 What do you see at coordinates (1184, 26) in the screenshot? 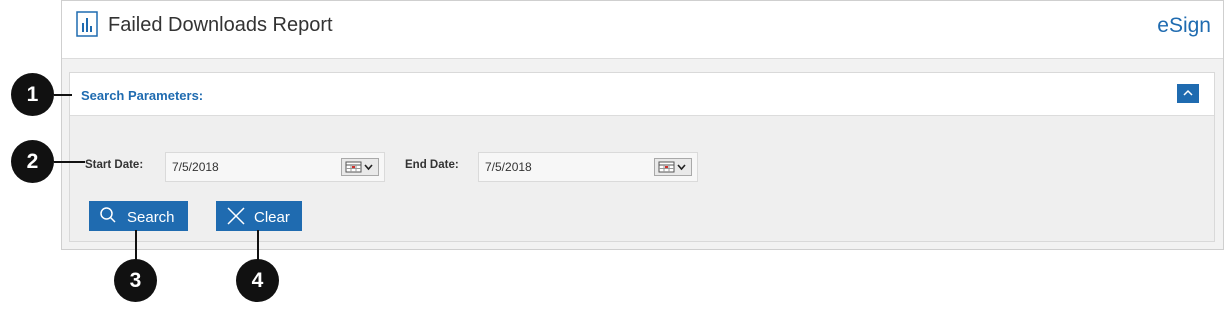
I see `app-name: eSign` at bounding box center [1184, 26].